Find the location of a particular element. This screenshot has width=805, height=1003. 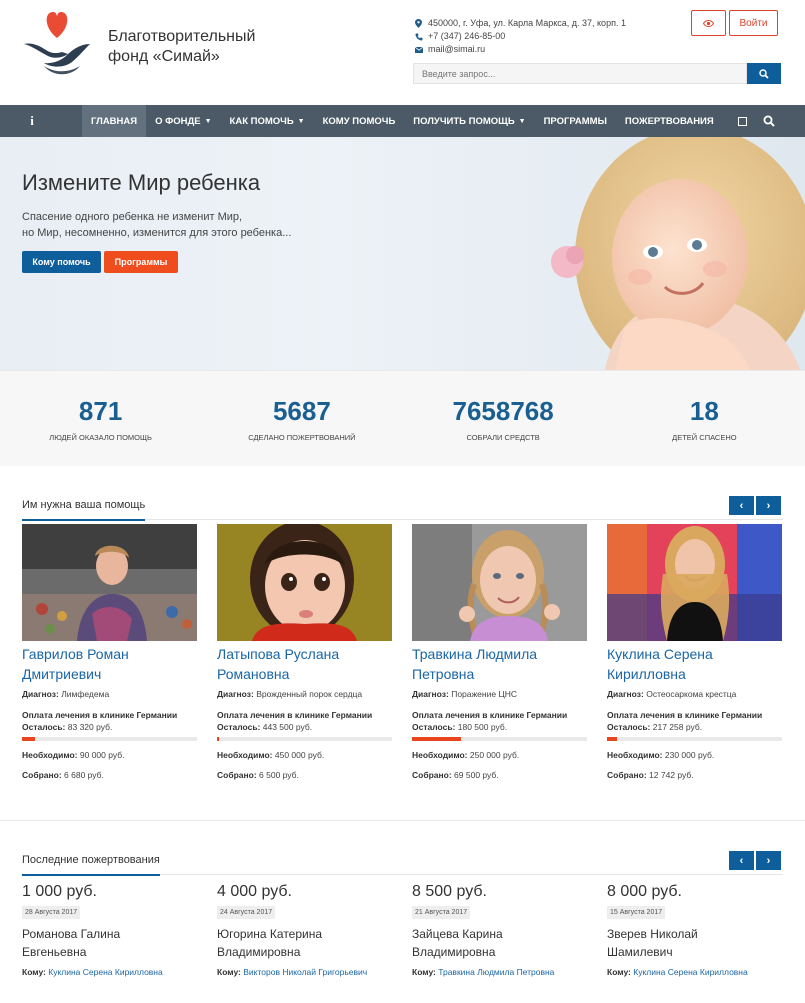

stat-item: 18 Детей спасено is located at coordinates (704, 418).